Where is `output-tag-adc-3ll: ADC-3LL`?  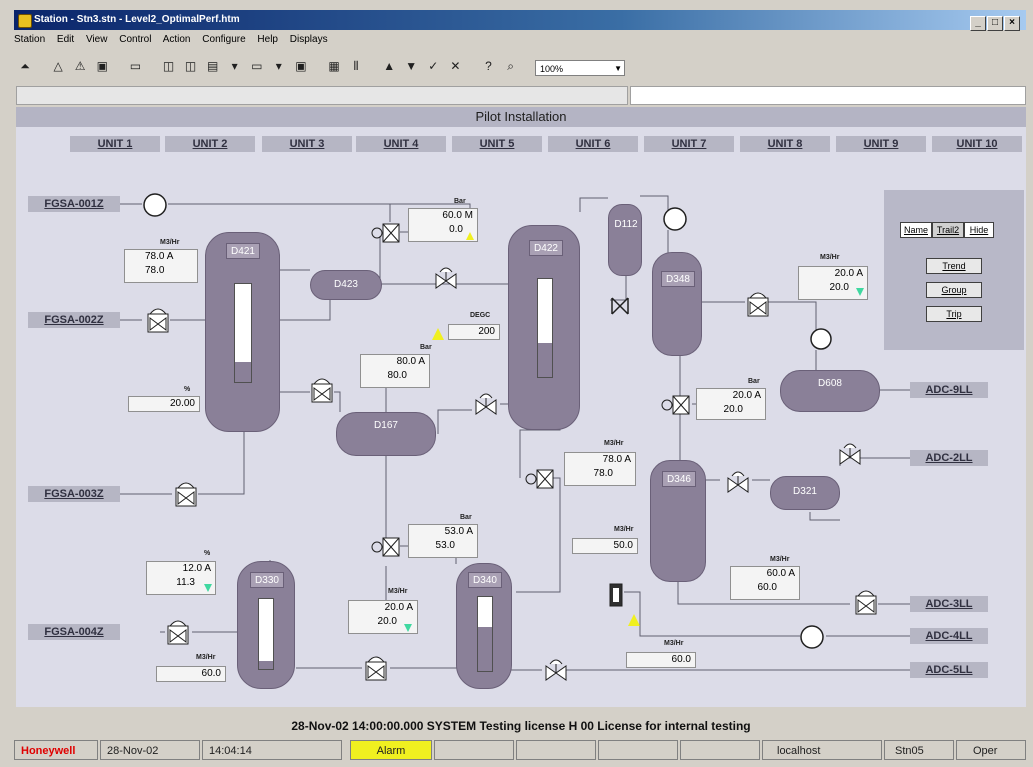 output-tag-adc-3ll: ADC-3LL is located at coordinates (949, 604).